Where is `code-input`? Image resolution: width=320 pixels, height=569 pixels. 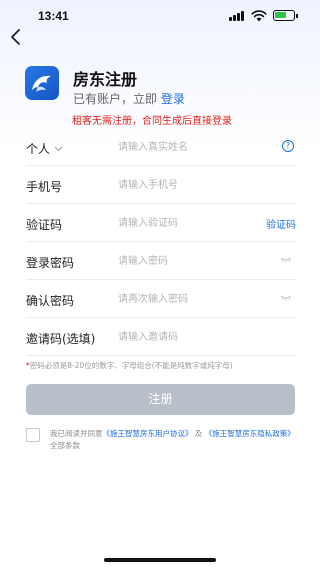
code-input is located at coordinates (188, 223).